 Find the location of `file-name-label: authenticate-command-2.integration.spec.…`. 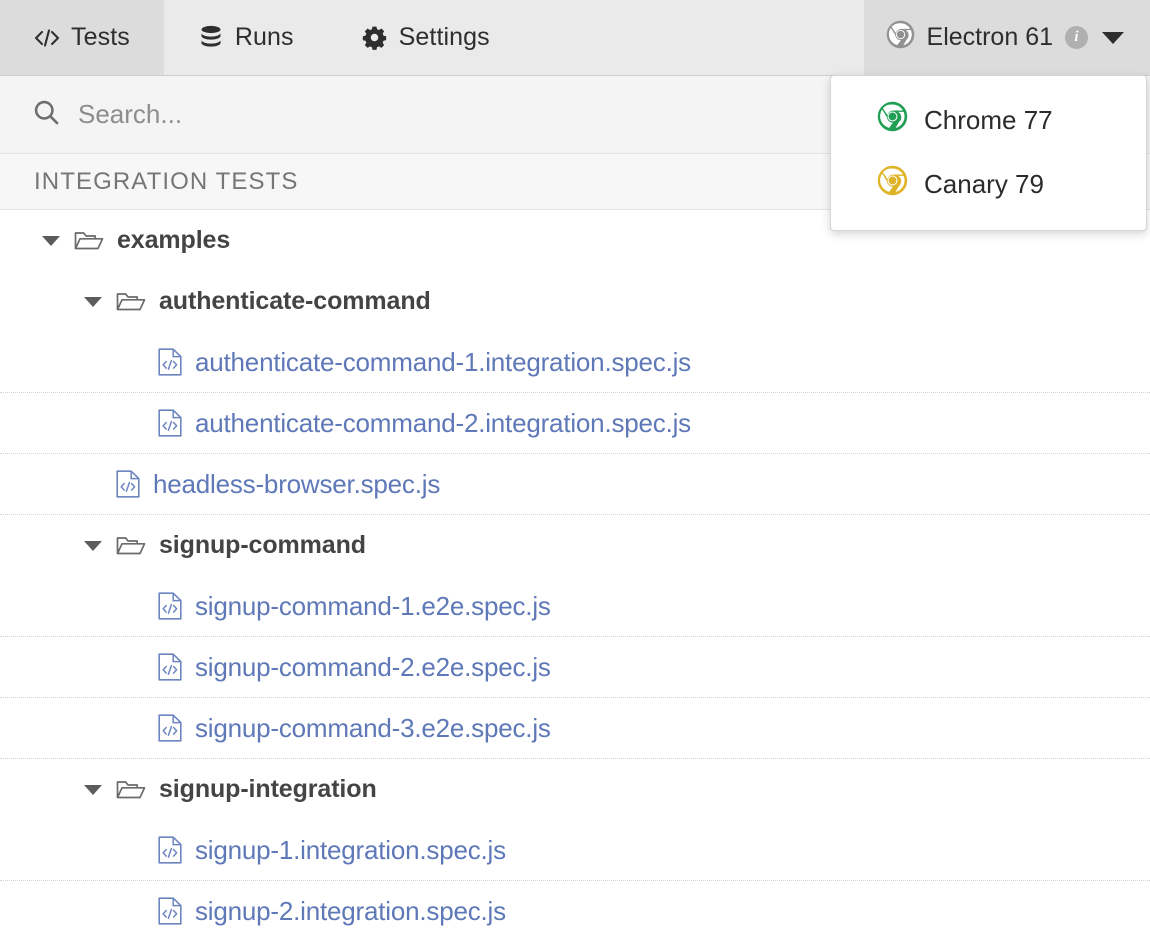

file-name-label: authenticate-command-2.integration.spec.… is located at coordinates (443, 422).